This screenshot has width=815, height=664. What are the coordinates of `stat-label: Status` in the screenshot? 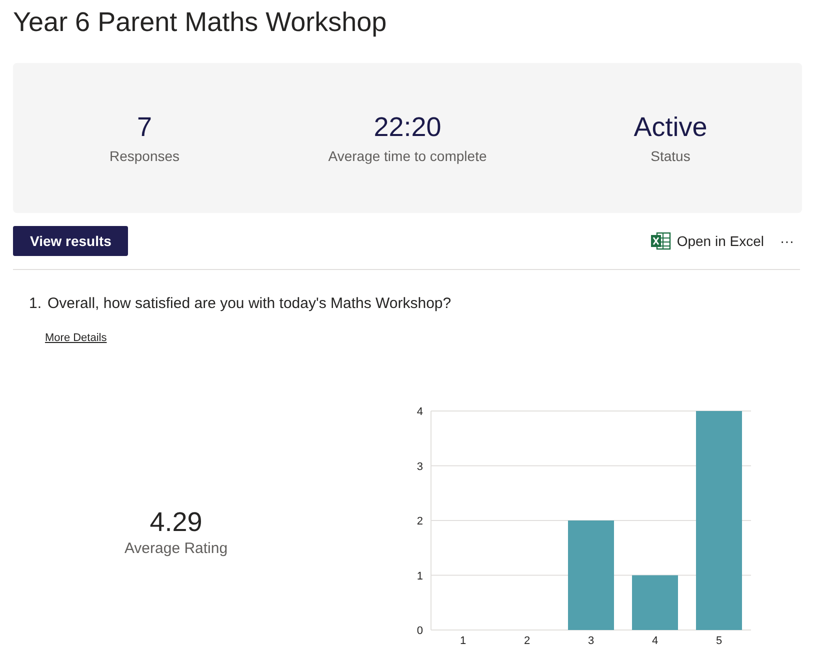 It's located at (670, 156).